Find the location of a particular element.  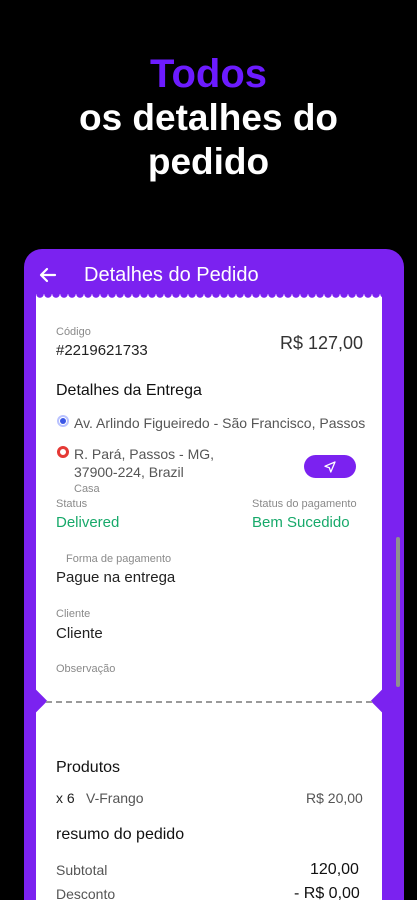

promo-headline: Todos os detalhes do pedido is located at coordinates (208, 118).